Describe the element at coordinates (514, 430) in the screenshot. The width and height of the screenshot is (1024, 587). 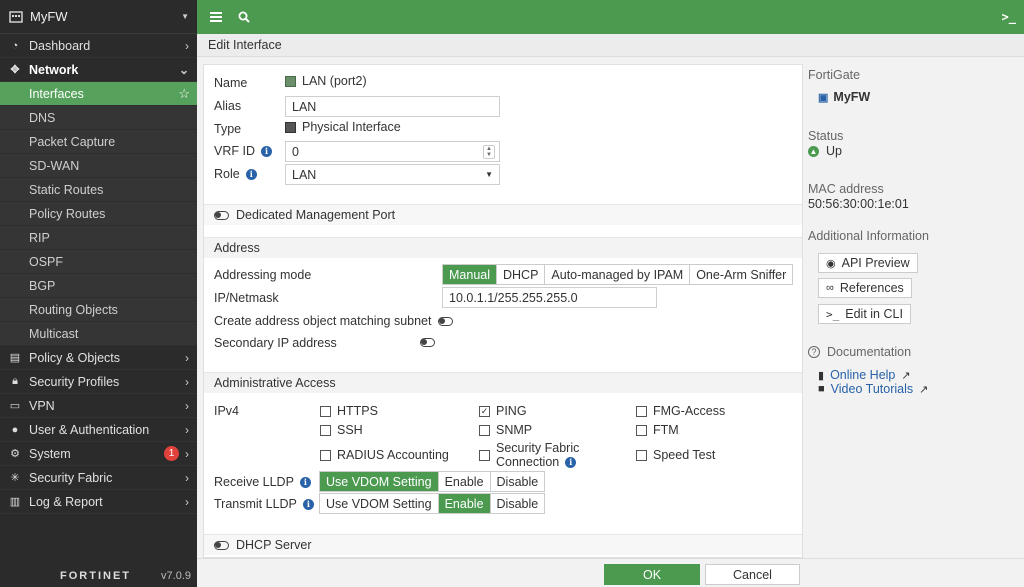
I see `checkbox-label: SNMP` at that location.